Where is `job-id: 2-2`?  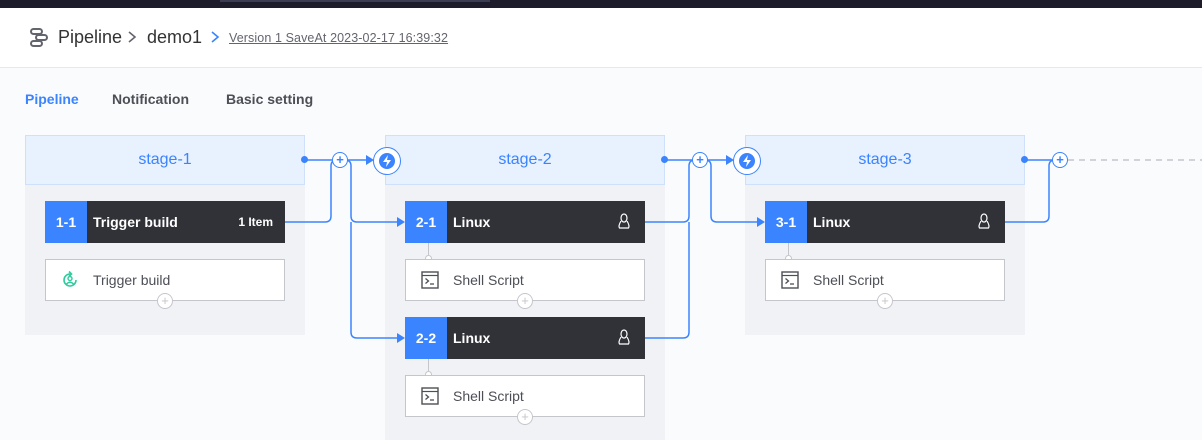 job-id: 2-2 is located at coordinates (426, 338).